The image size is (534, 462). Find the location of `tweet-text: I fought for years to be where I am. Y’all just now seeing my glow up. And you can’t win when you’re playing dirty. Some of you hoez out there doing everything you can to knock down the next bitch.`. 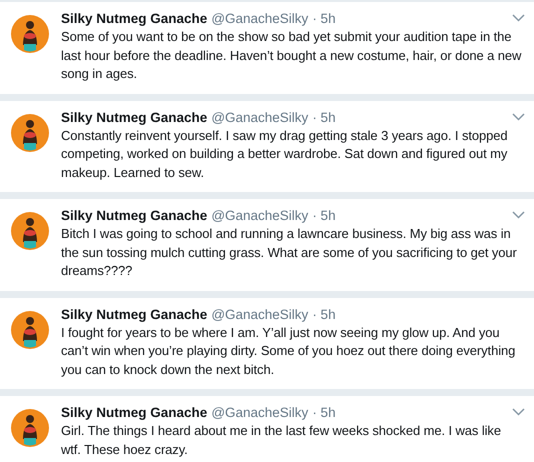

tweet-text: I fought for years to be where I am. Y’all just now seeing my glow up. And you can’t win when you’re playing dirty. Some of you hoez out there doing everything you can to knock down the next bitch. is located at coordinates (288, 351).